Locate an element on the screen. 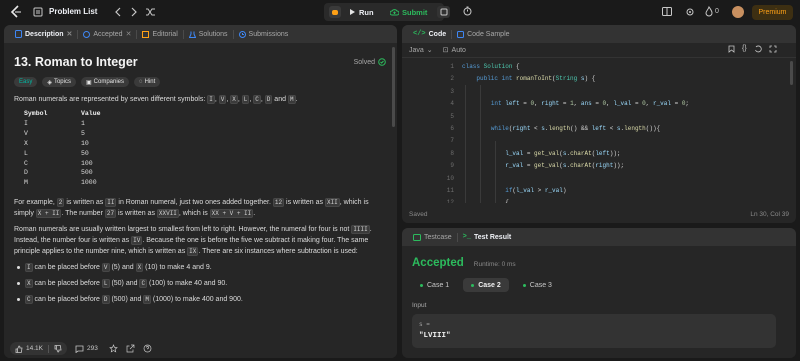  terminal-icon: >_ is located at coordinates (467, 237).